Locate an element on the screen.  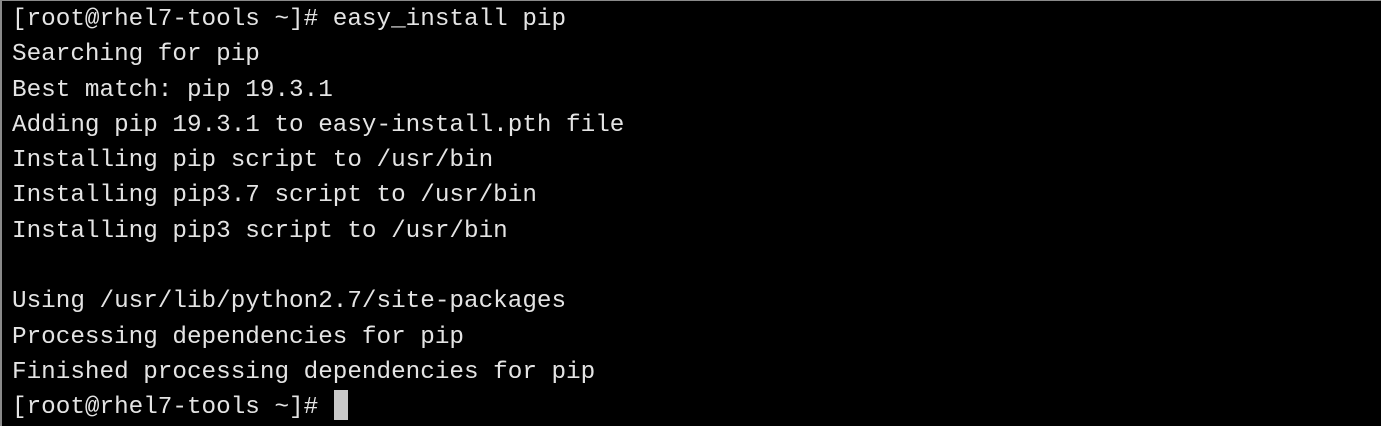
terminal-line: Installing pip3.7 script to /usr/bin is located at coordinates (274, 196).